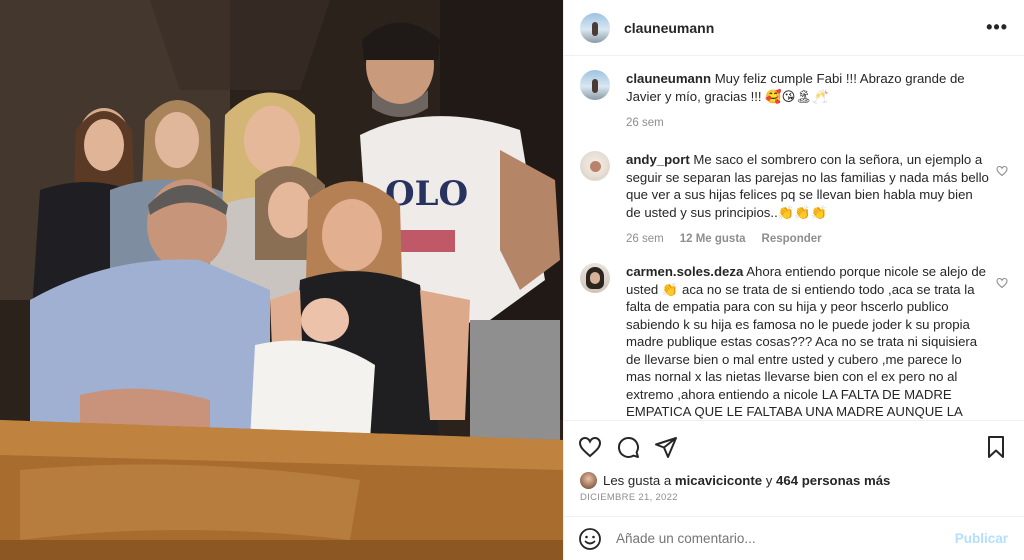 Image resolution: width=1024 pixels, height=560 pixels. I want to click on publish-button: Publicar, so click(981, 538).